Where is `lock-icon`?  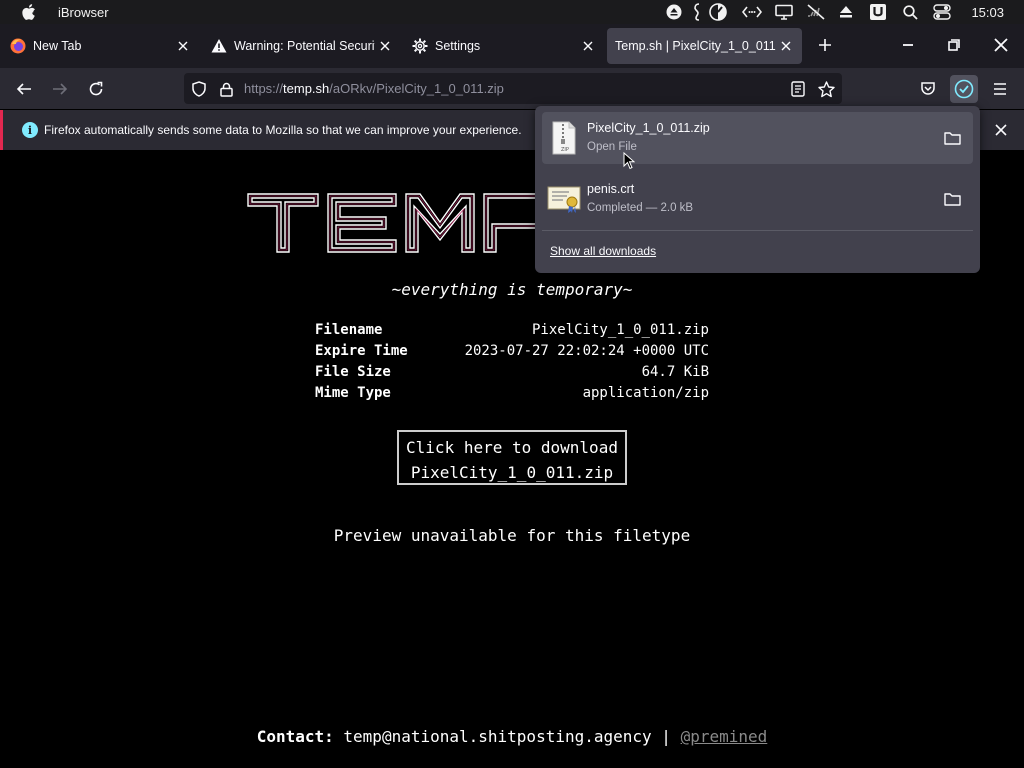
lock-icon is located at coordinates (226, 89).